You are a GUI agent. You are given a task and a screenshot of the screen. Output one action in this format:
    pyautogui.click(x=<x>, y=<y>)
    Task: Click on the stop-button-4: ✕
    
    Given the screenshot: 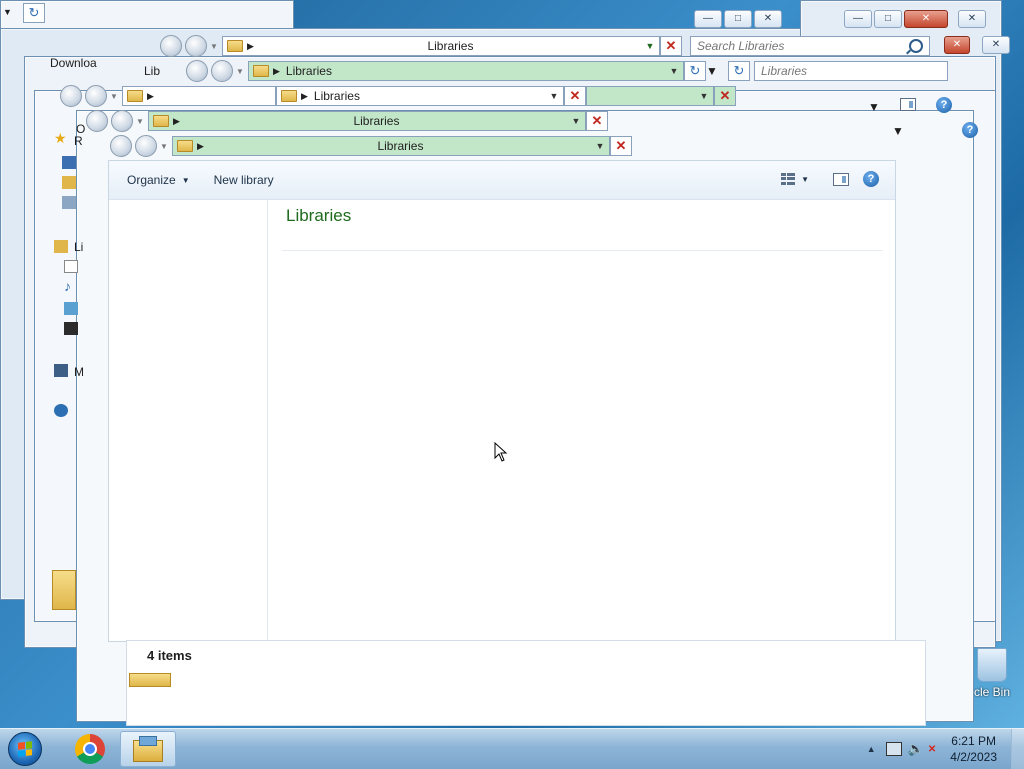 What is the action you would take?
    pyautogui.click(x=725, y=96)
    